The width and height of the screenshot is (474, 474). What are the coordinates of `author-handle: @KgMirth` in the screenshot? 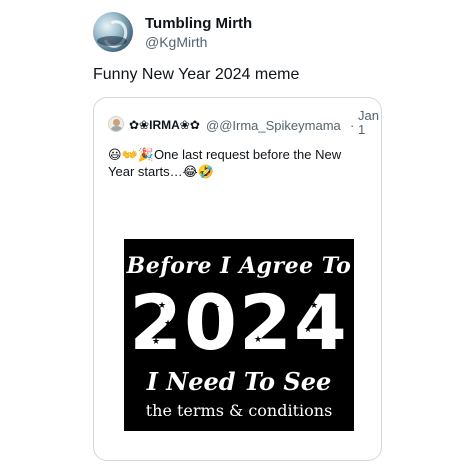 It's located at (176, 42).